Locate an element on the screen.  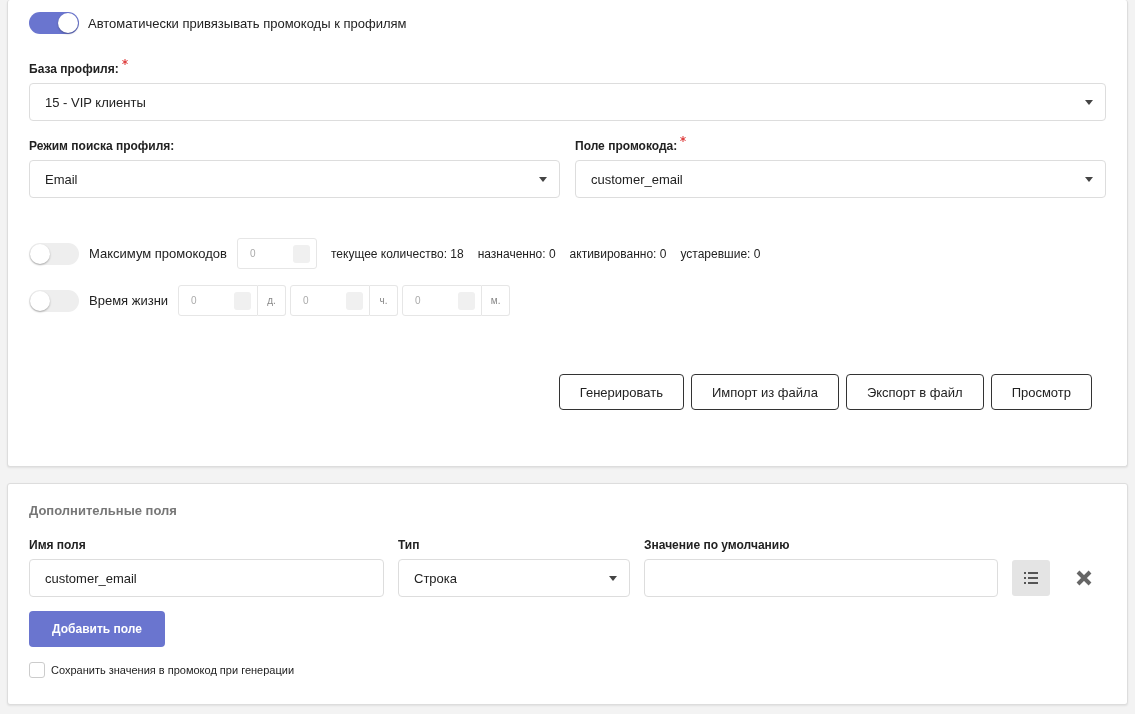
list-icon is located at coordinates (1031, 578).